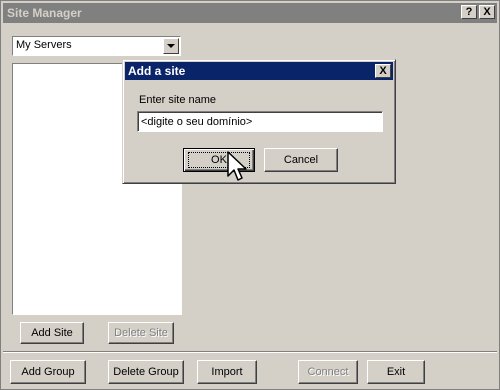 This screenshot has width=500, height=390. What do you see at coordinates (259, 71) in the screenshot?
I see `dialog-titlebar: Add a site X` at bounding box center [259, 71].